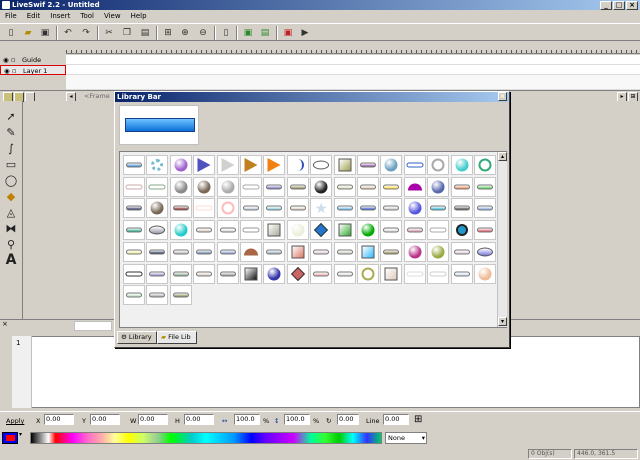  I want to click on color-dropdown-icon: ▾, so click(24, 435).